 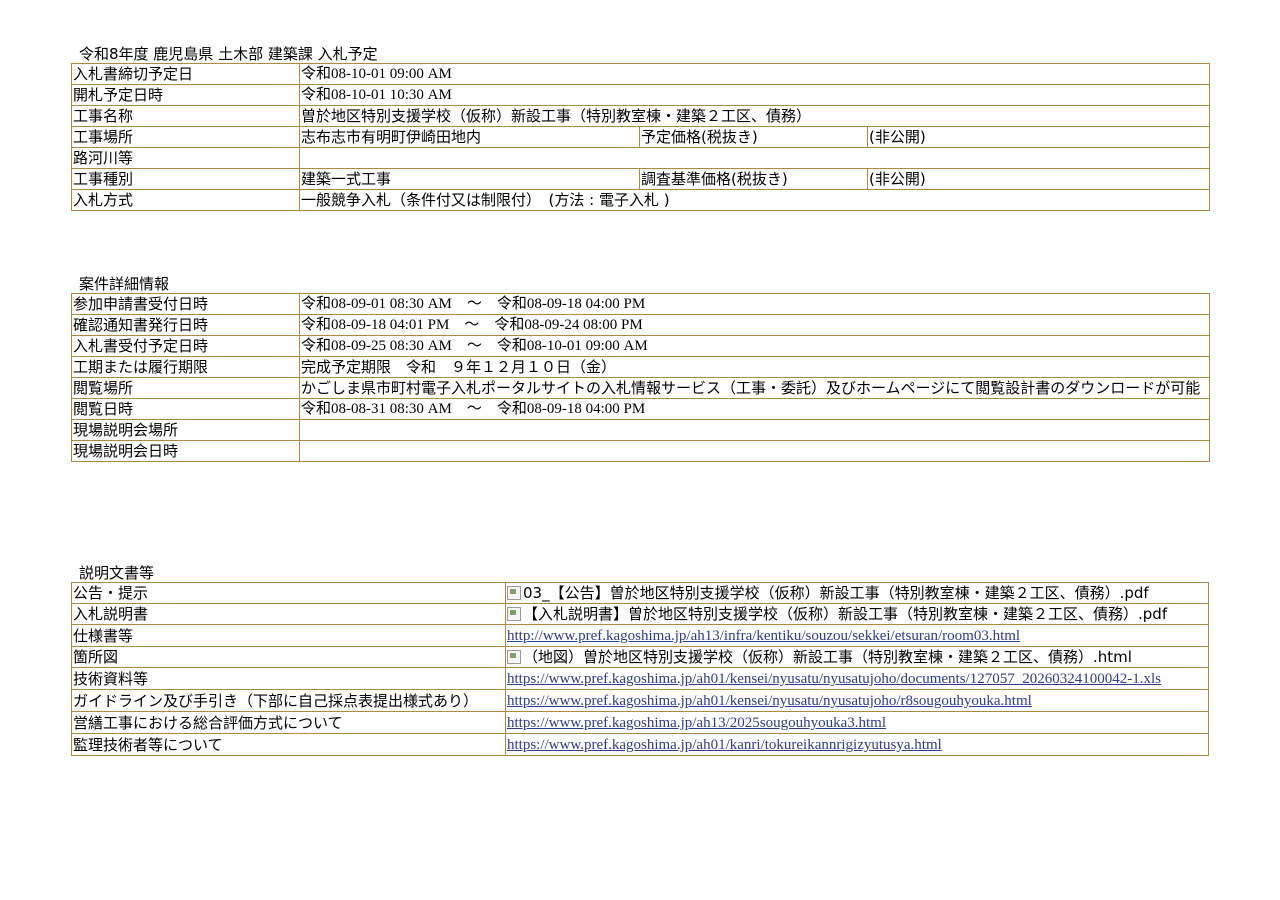 What do you see at coordinates (117, 573) in the screenshot?
I see `documents-title: 説明文書等` at bounding box center [117, 573].